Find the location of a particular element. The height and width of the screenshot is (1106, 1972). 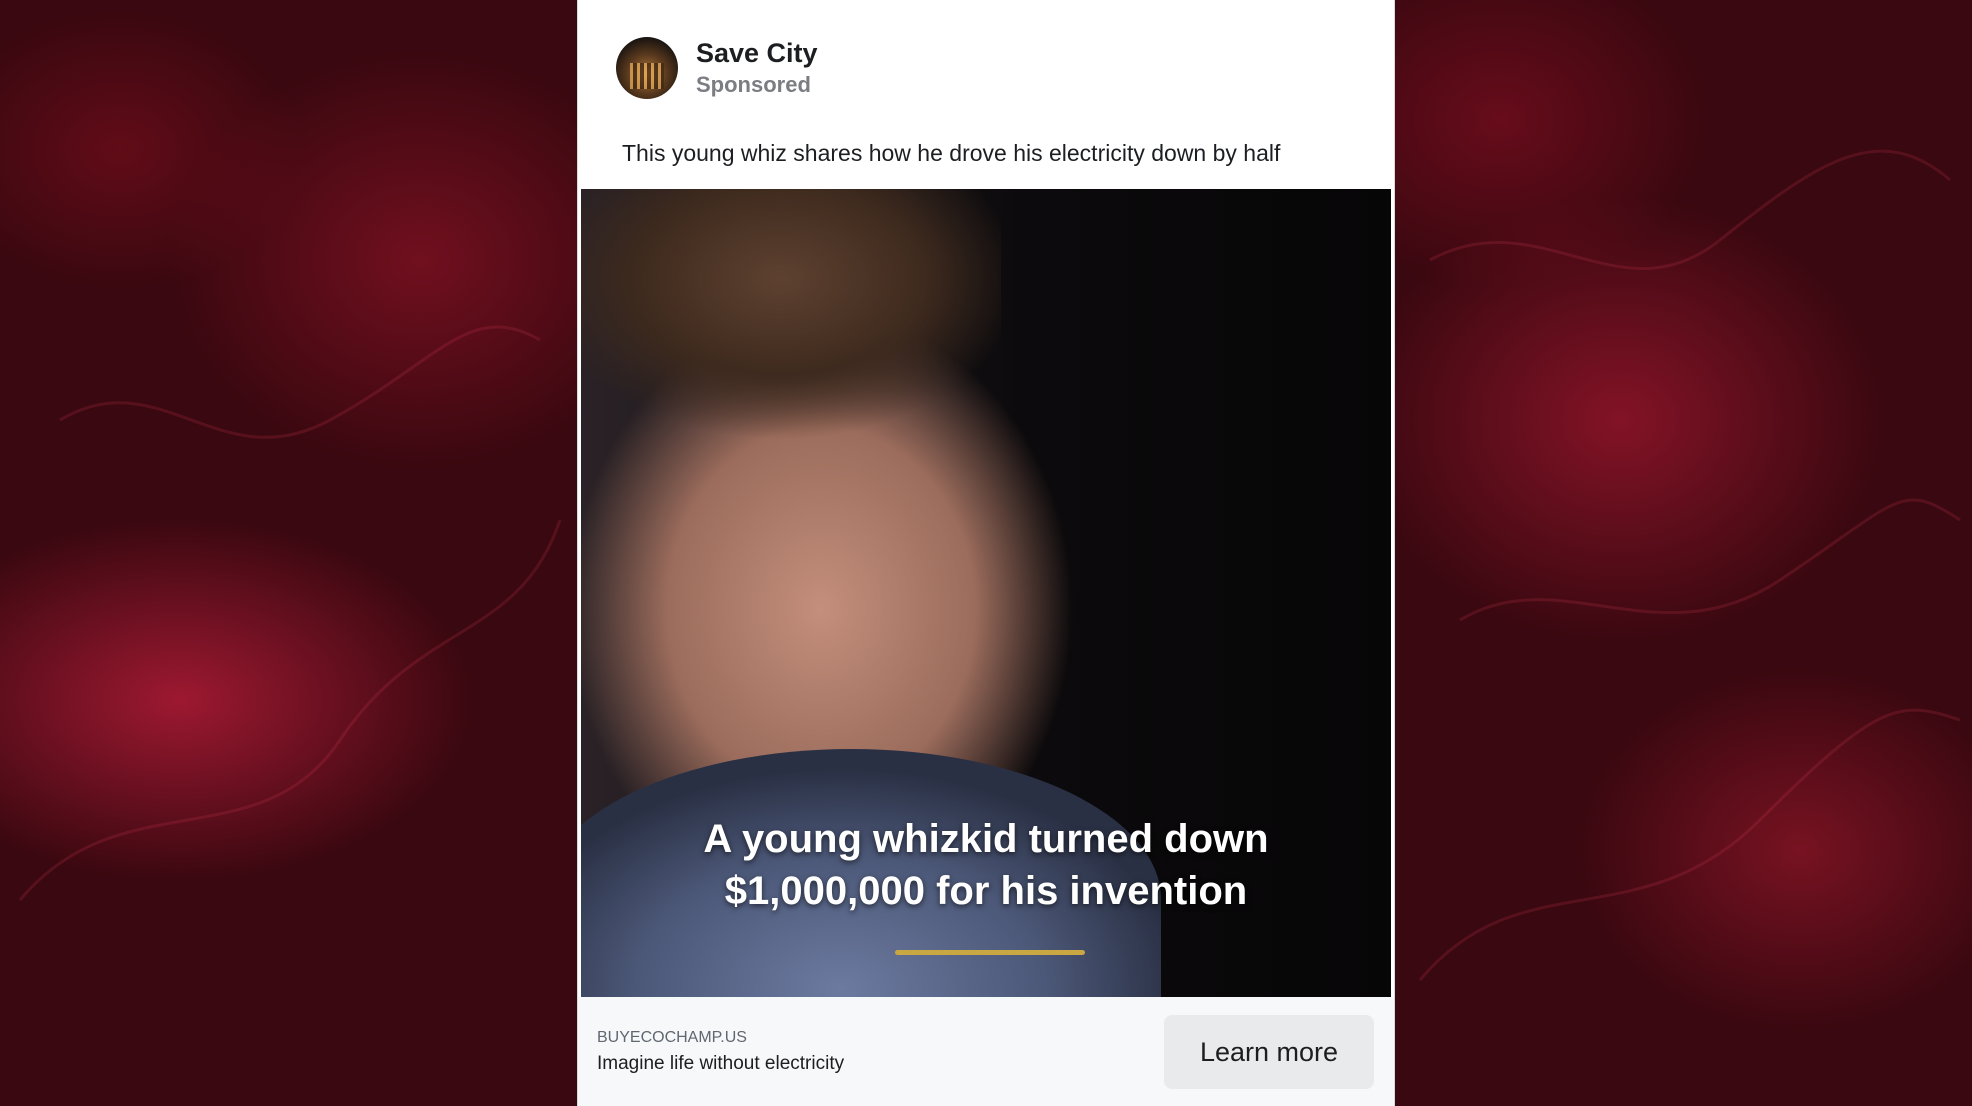

overlay-line-2: $1,000,000 for his invention is located at coordinates (986, 891).